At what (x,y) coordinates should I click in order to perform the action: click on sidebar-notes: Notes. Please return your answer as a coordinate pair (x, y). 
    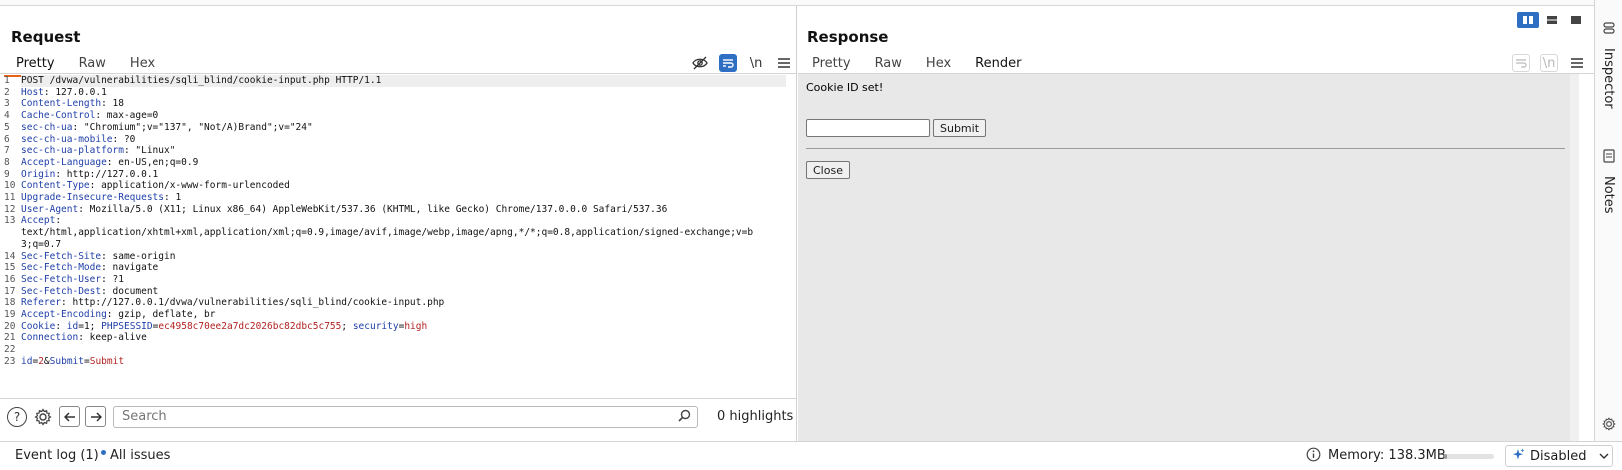
    Looking at the image, I should click on (1608, 195).